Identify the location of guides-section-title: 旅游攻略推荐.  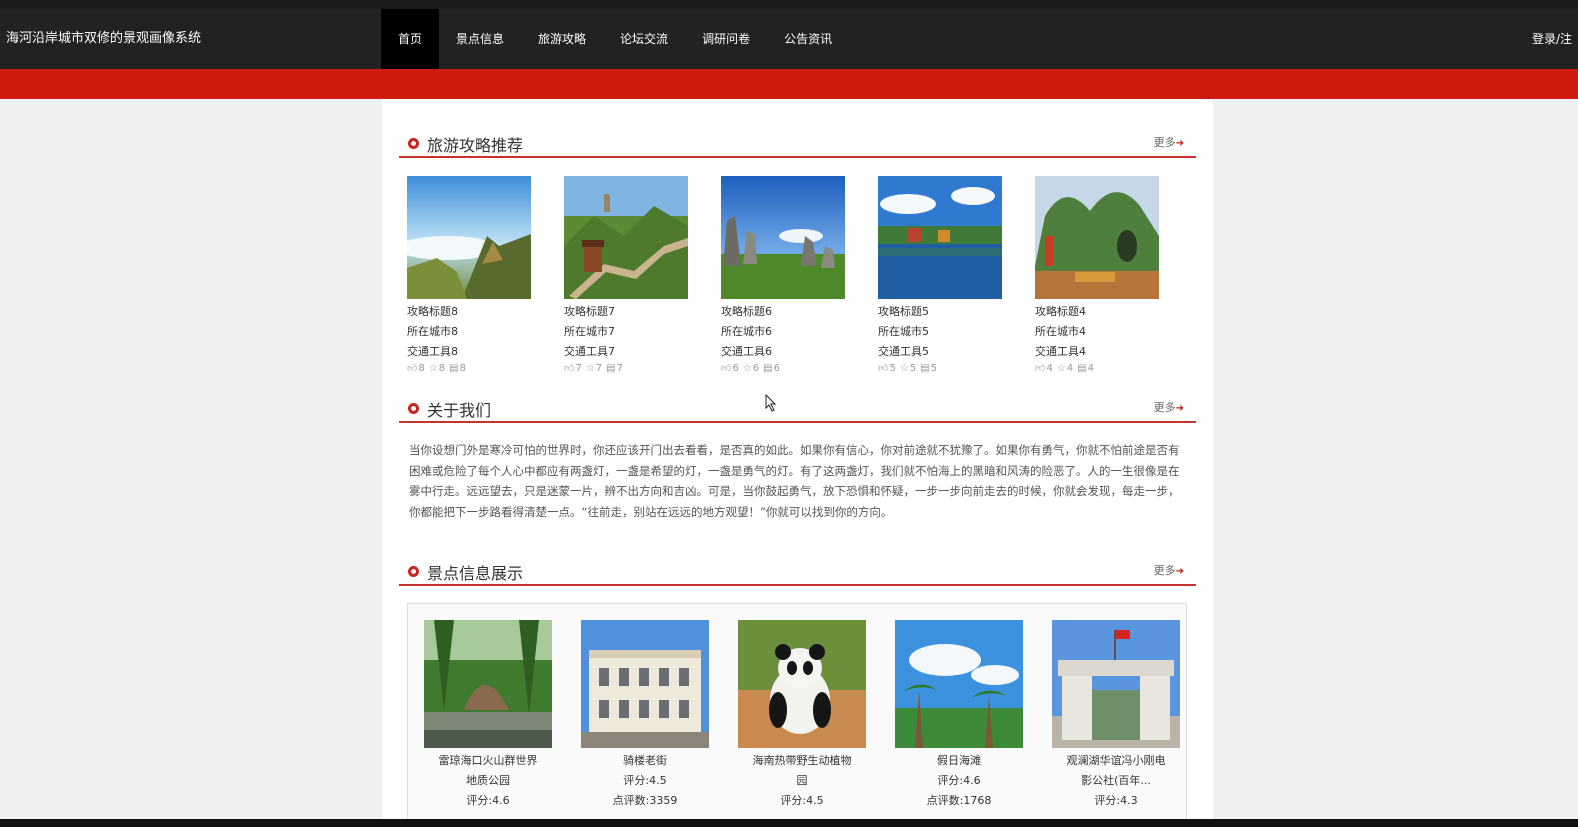
(475, 145).